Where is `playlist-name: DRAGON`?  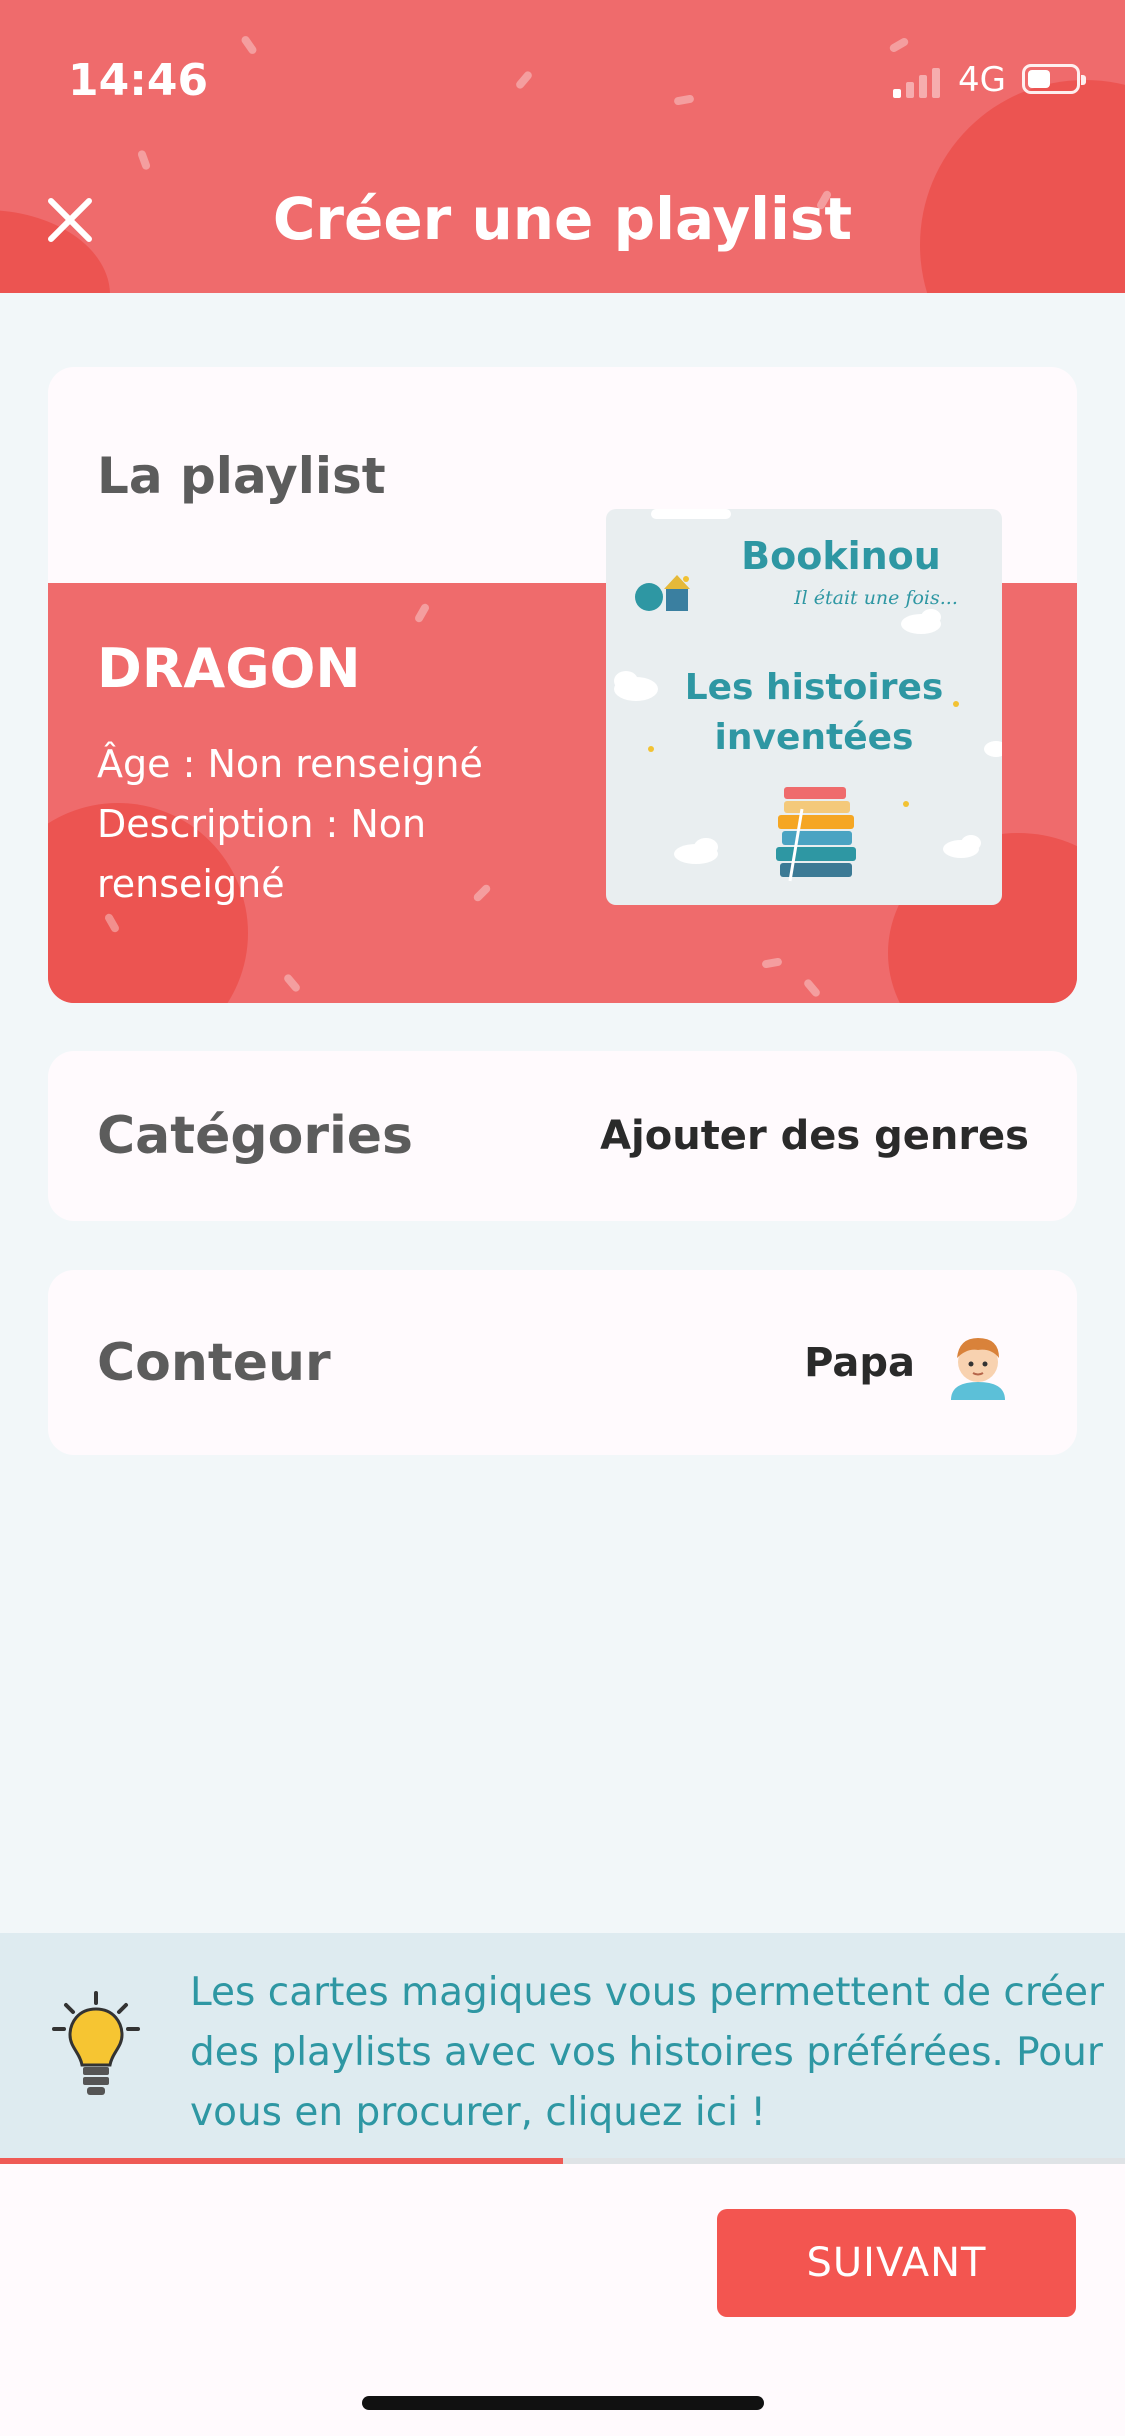
playlist-name: DRAGON is located at coordinates (229, 668).